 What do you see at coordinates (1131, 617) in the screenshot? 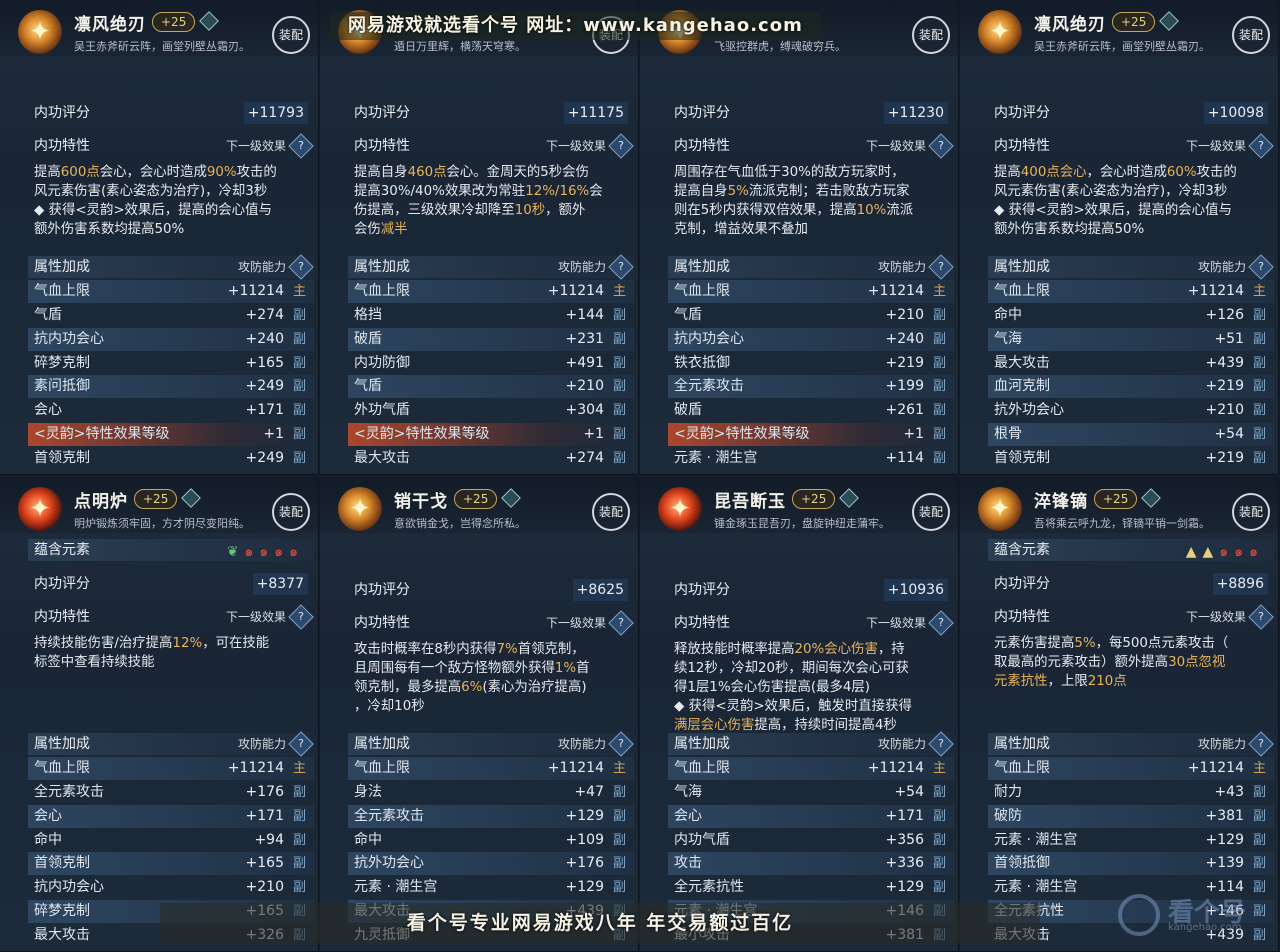
I see `trait-header: 内功特性 下一级效果?` at bounding box center [1131, 617].